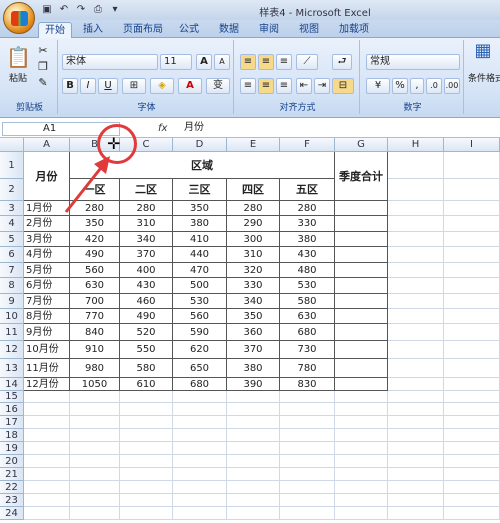 The image size is (500, 523). I want to click on orientation-button: ⟋, so click(307, 62).